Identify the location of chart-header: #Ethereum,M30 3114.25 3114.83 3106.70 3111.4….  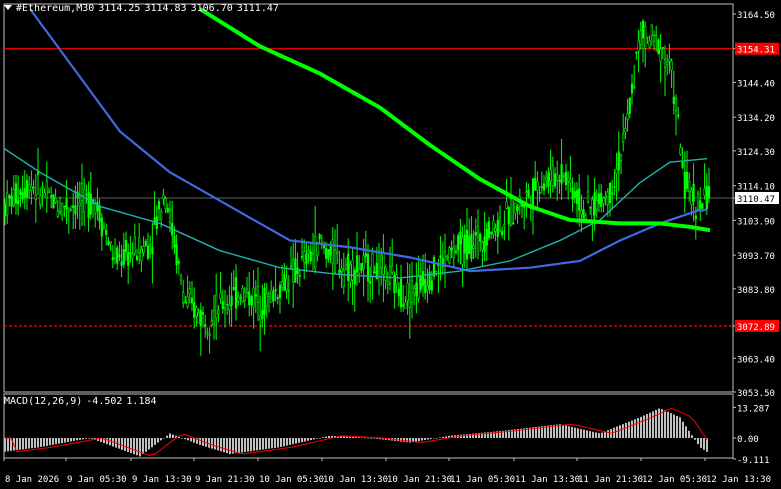
(143, 8).